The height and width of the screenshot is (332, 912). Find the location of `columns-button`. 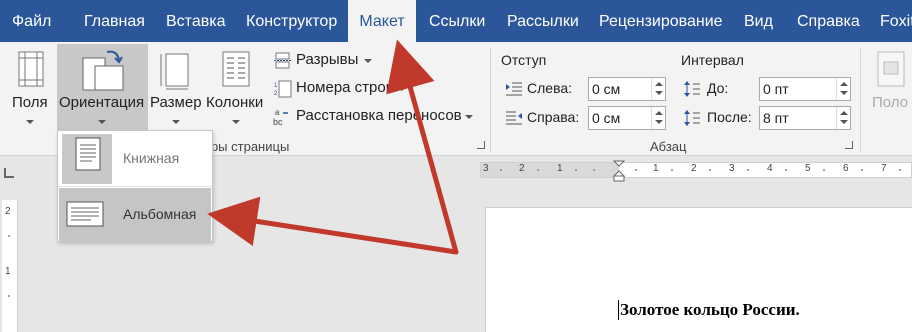

columns-button is located at coordinates (236, 88).